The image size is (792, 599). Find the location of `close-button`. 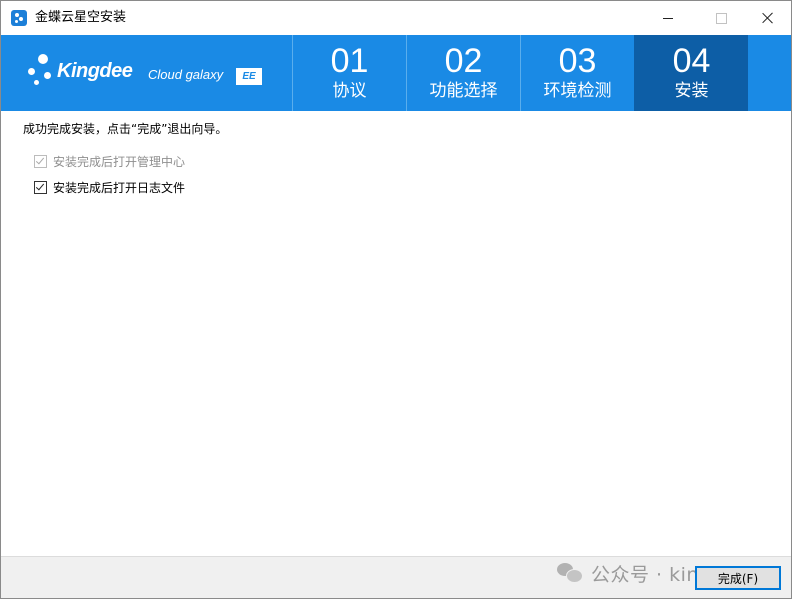

close-button is located at coordinates (768, 18).